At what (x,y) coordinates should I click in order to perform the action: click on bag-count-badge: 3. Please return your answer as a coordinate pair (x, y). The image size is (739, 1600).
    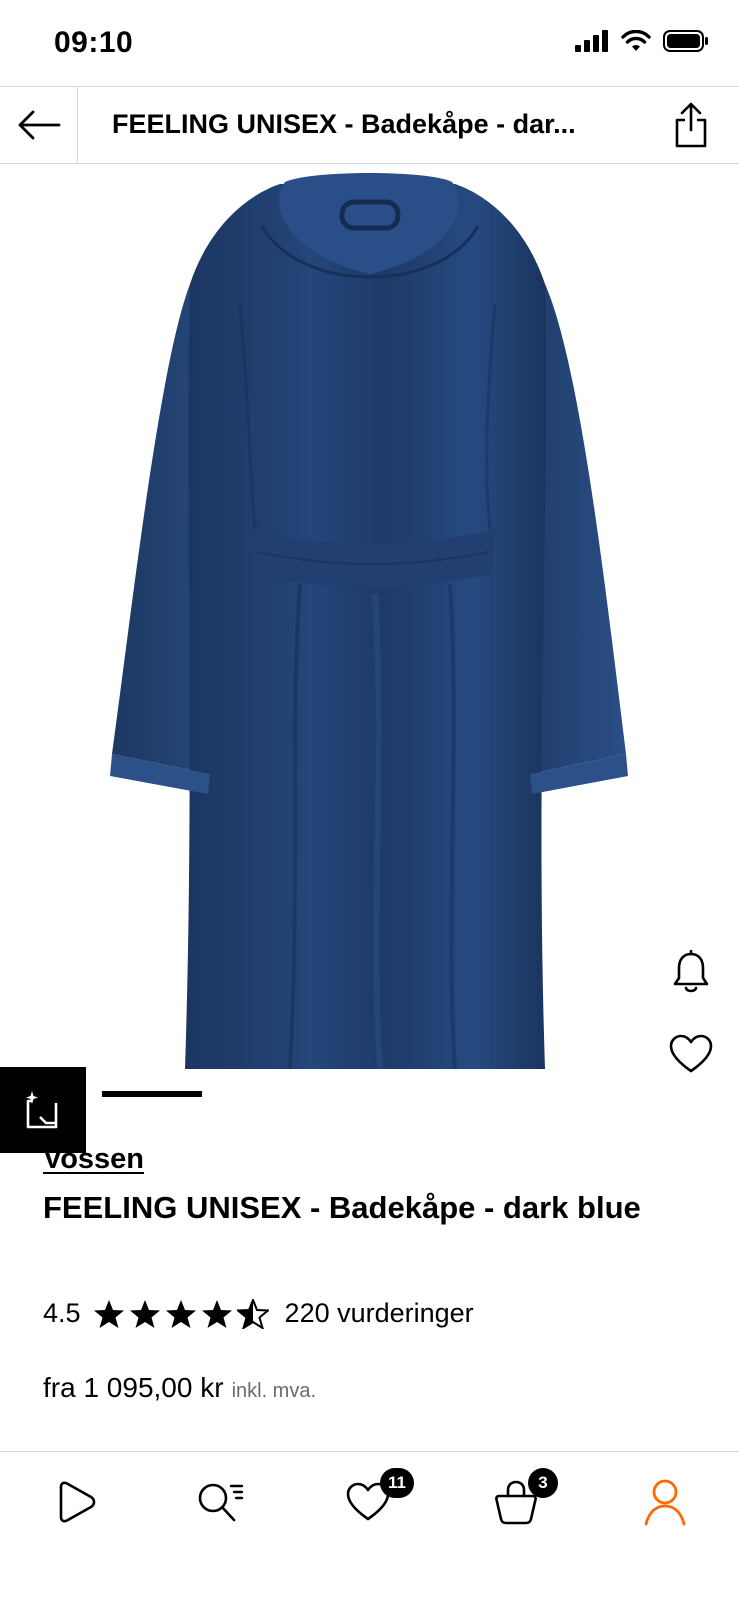
    Looking at the image, I should click on (543, 1483).